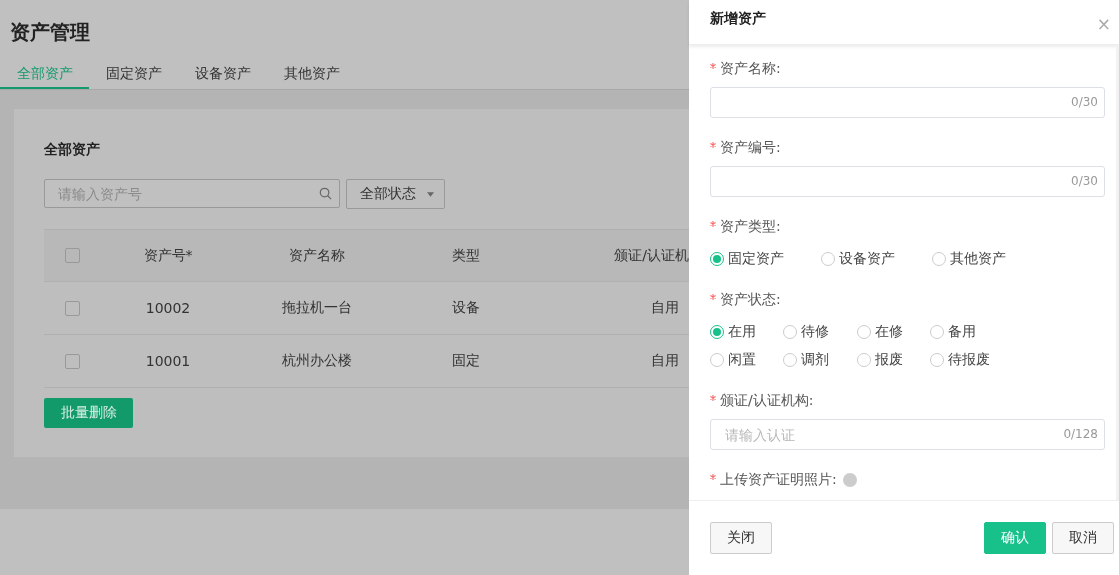 This screenshot has height=575, width=1119. I want to click on tab: 设备资产, so click(222, 74).